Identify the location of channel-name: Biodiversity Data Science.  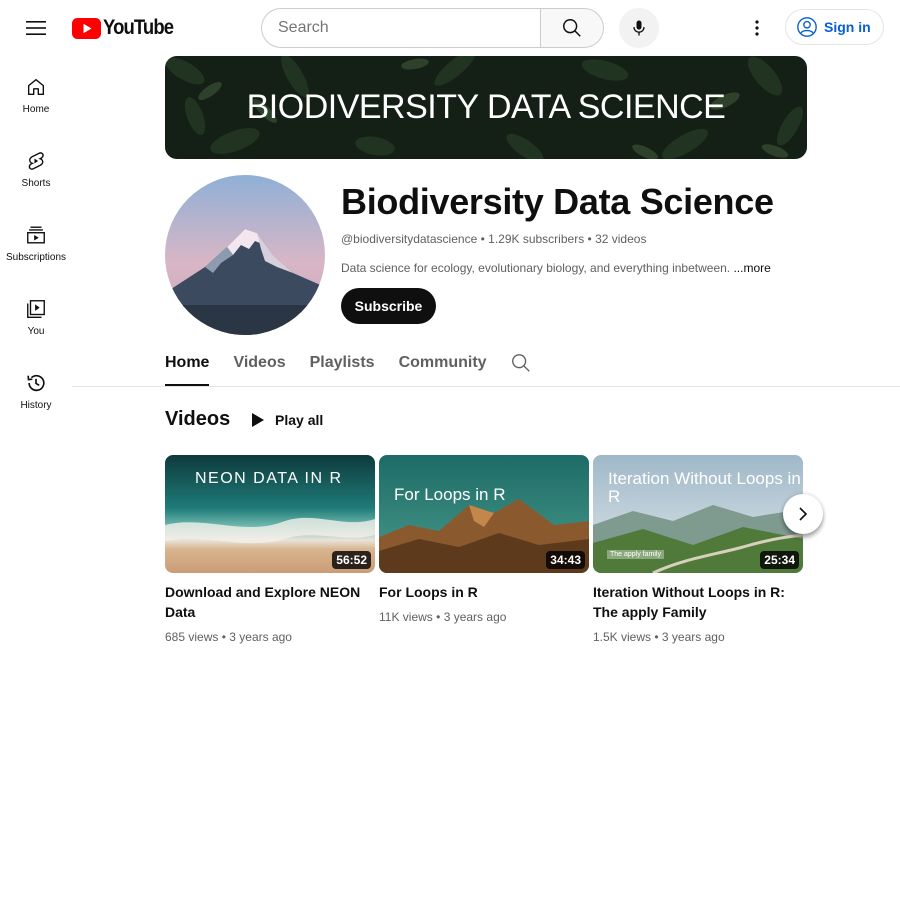
(557, 201).